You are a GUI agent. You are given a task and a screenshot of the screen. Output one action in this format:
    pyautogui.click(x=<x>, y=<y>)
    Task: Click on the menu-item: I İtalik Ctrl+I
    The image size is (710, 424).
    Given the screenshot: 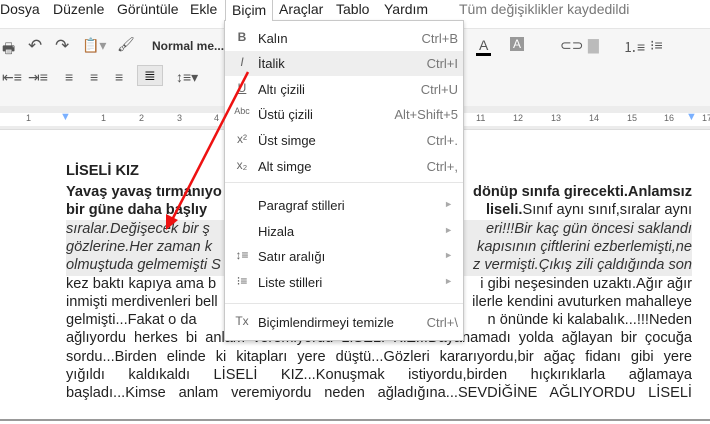 What is the action you would take?
    pyautogui.click(x=344, y=63)
    